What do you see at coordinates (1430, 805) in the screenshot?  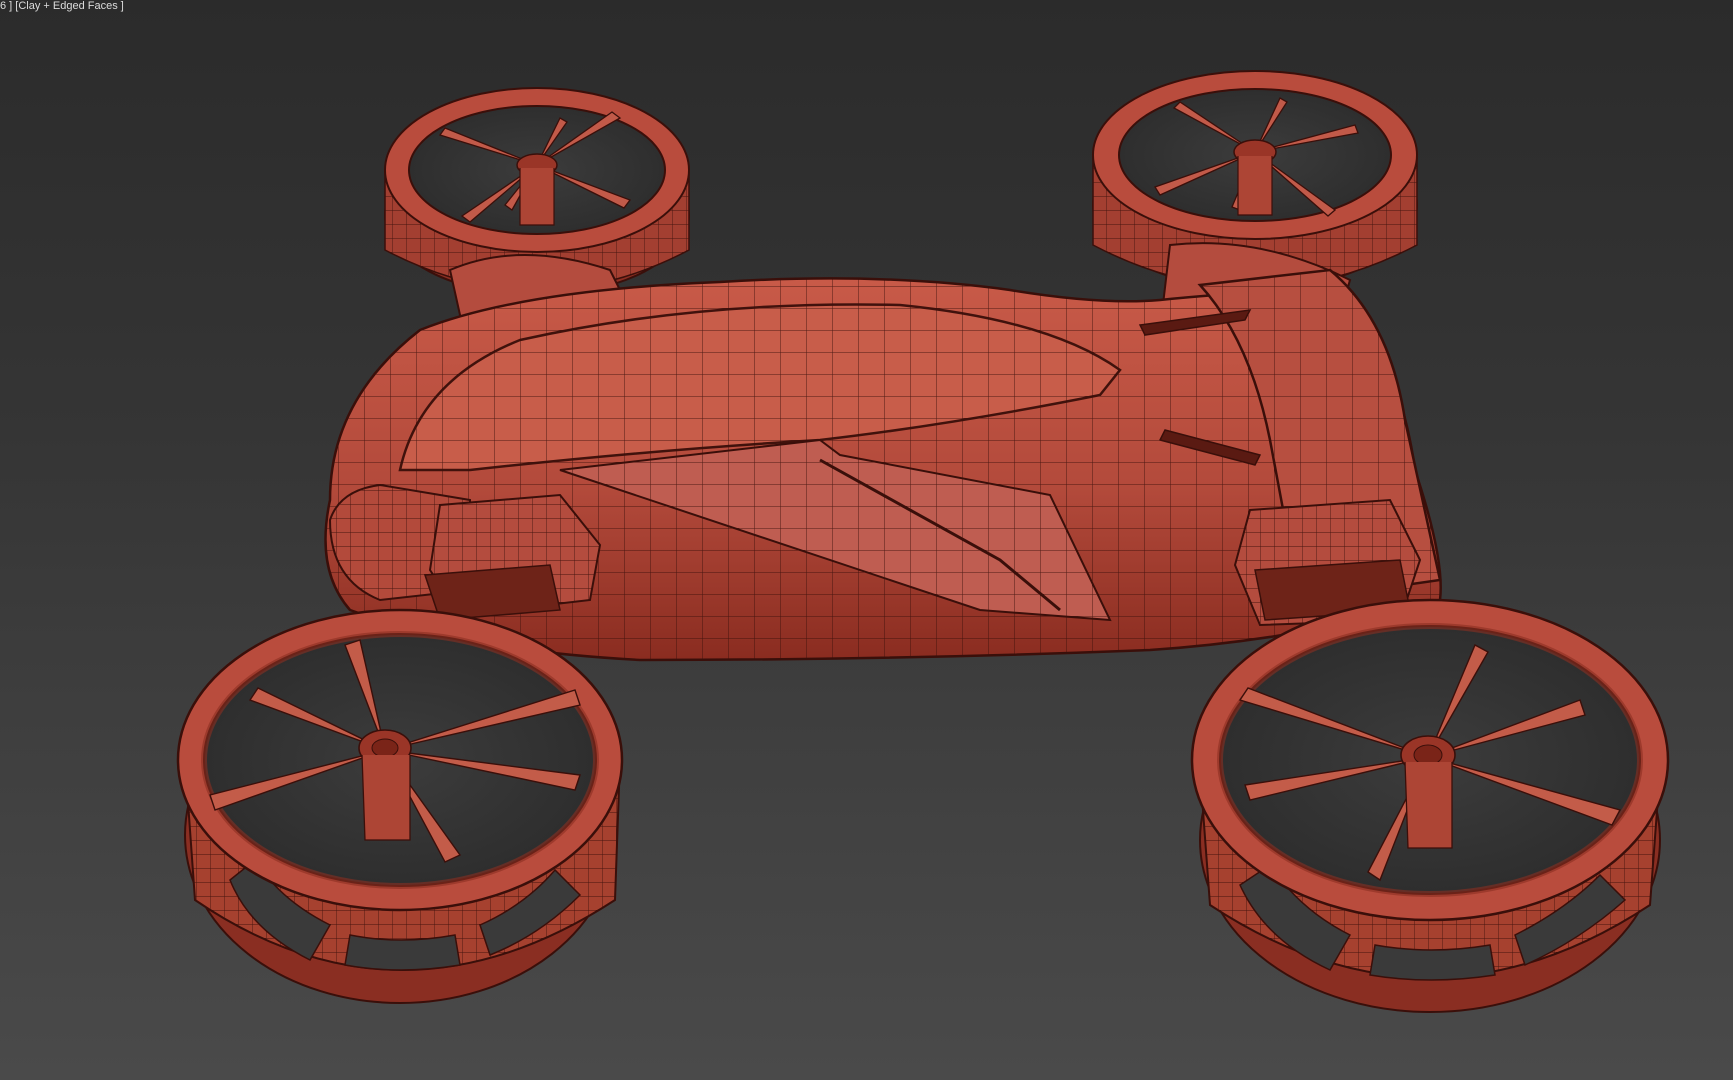 I see `rotor-duct-front-right` at bounding box center [1430, 805].